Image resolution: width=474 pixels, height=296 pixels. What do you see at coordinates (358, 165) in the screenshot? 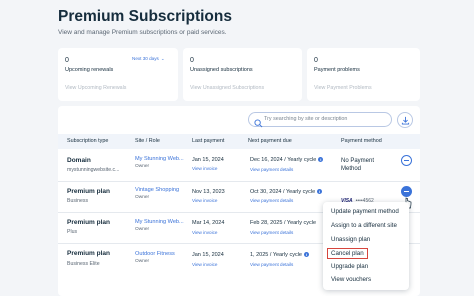
I see `payment-method: No Payment Method` at bounding box center [358, 165].